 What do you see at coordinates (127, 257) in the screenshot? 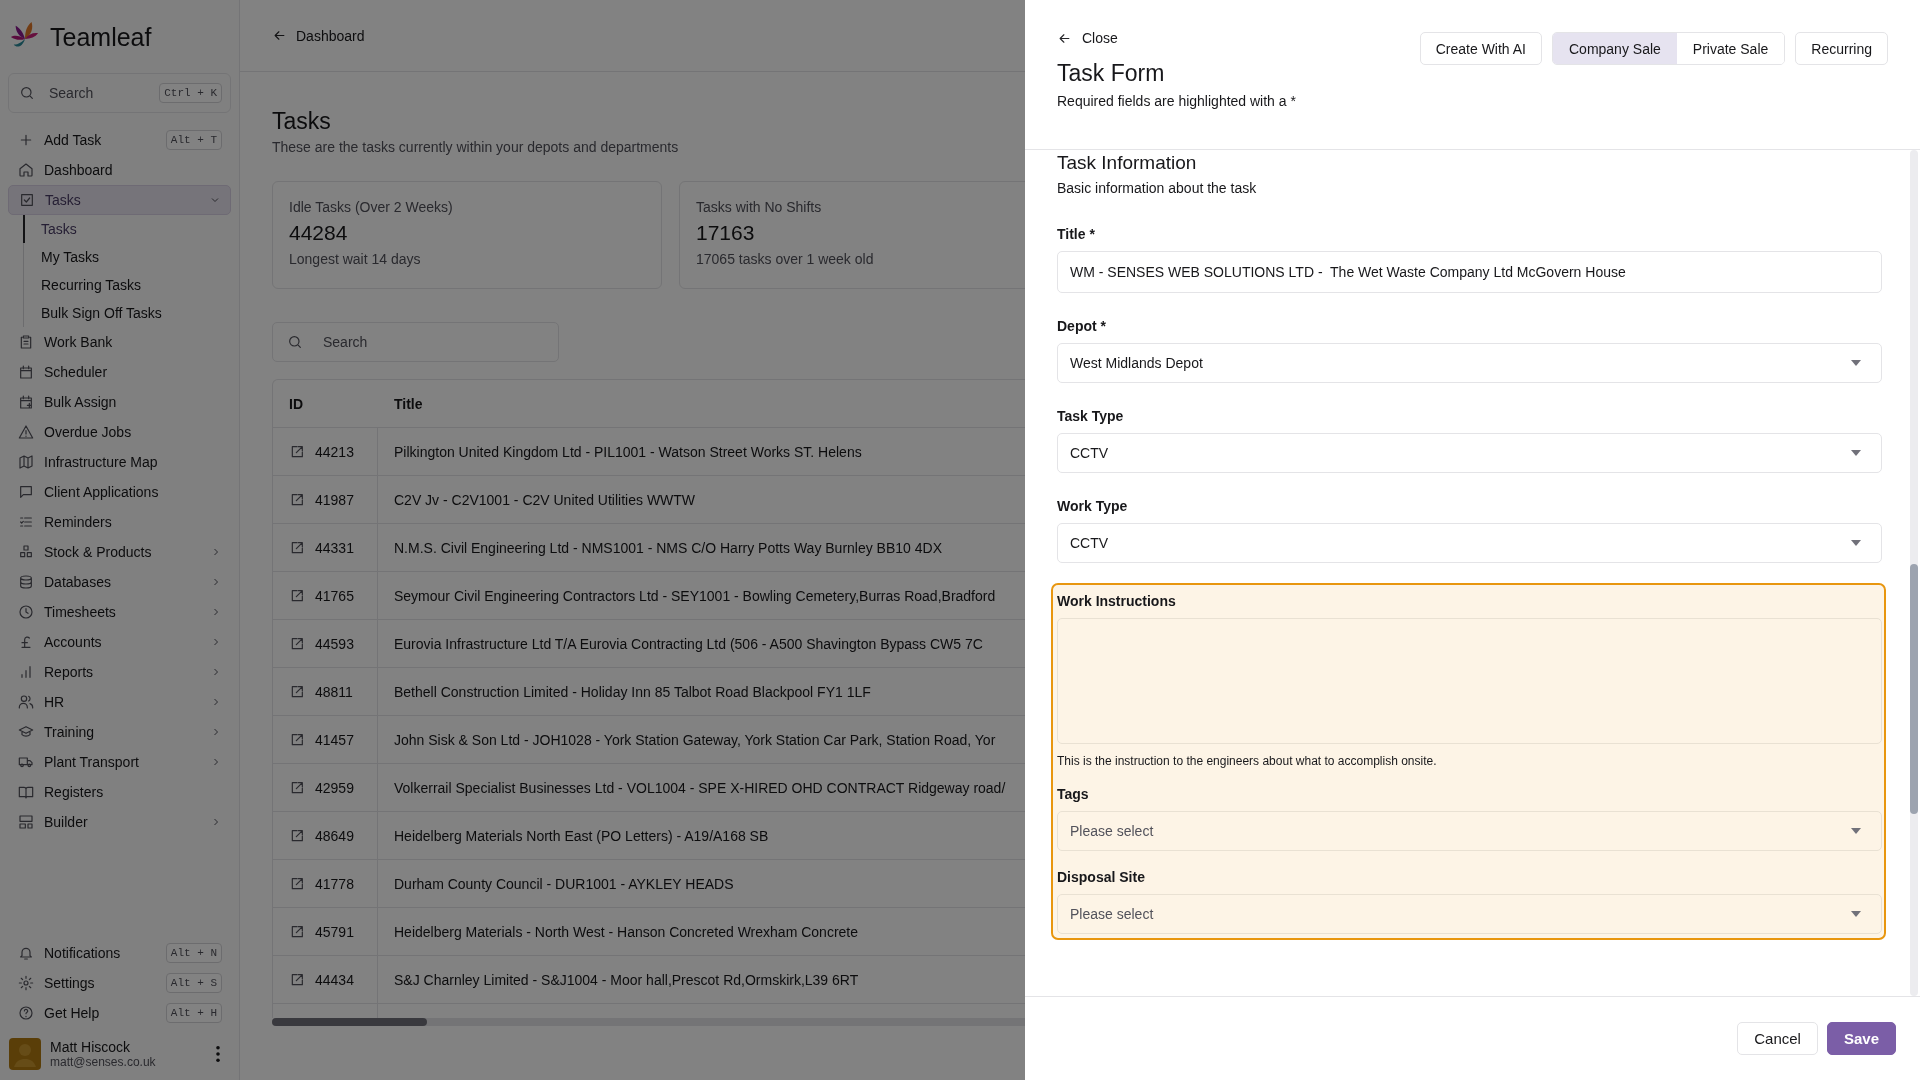
I see `sidebar-subitem: My Tasks` at bounding box center [127, 257].